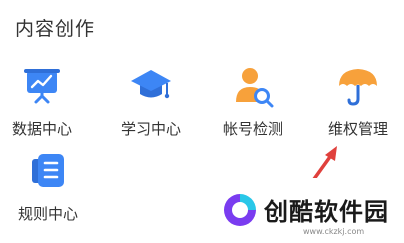 This screenshot has width=404, height=243. Describe the element at coordinates (47, 214) in the screenshot. I see `grid-item-label: 规则中心` at that location.